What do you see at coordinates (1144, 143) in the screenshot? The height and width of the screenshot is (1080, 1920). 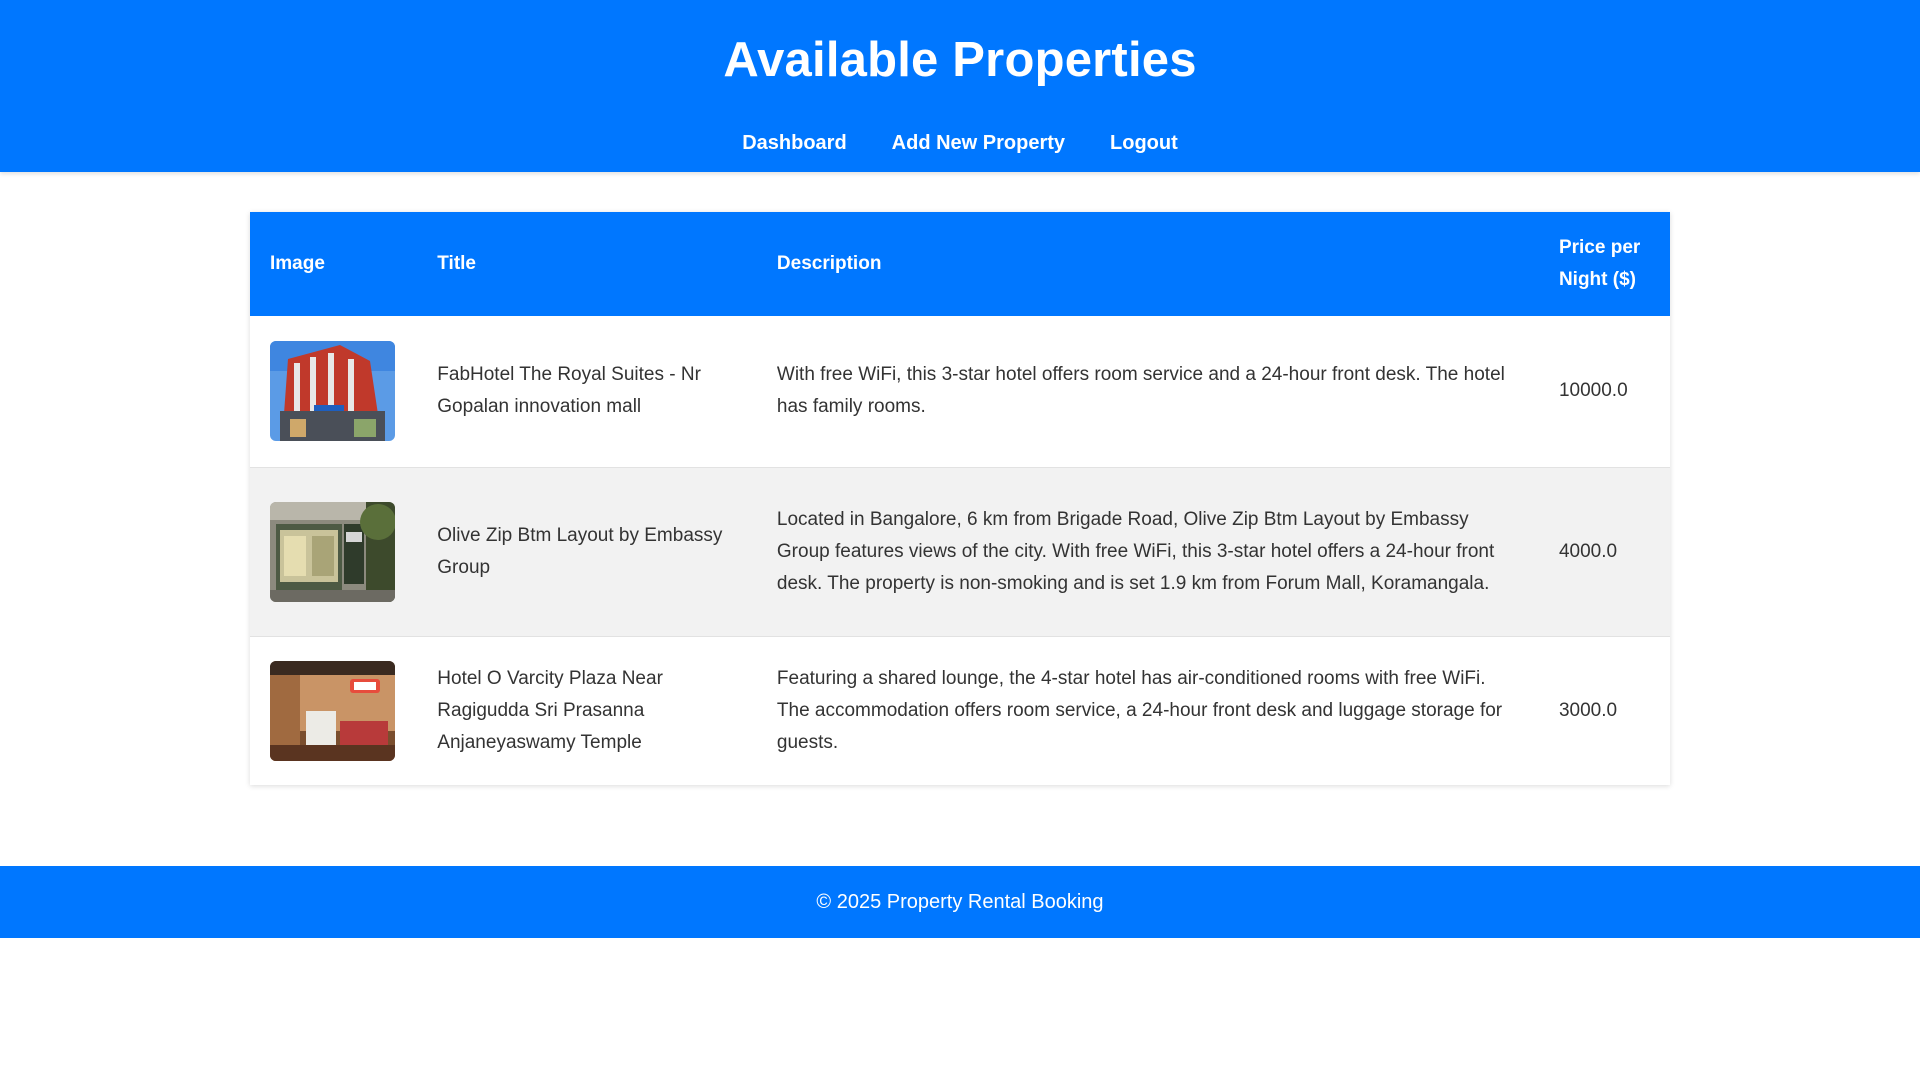 I see `nav-logout-link: Logout` at bounding box center [1144, 143].